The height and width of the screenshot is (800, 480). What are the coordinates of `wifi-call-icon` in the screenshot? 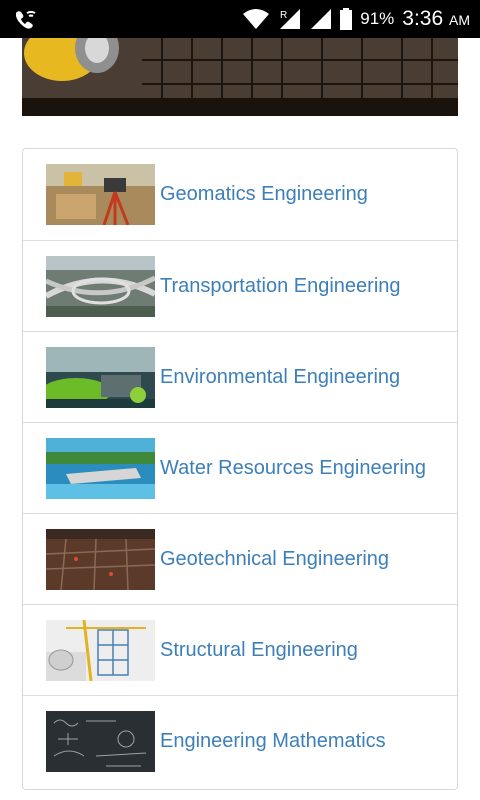 It's located at (26, 19).